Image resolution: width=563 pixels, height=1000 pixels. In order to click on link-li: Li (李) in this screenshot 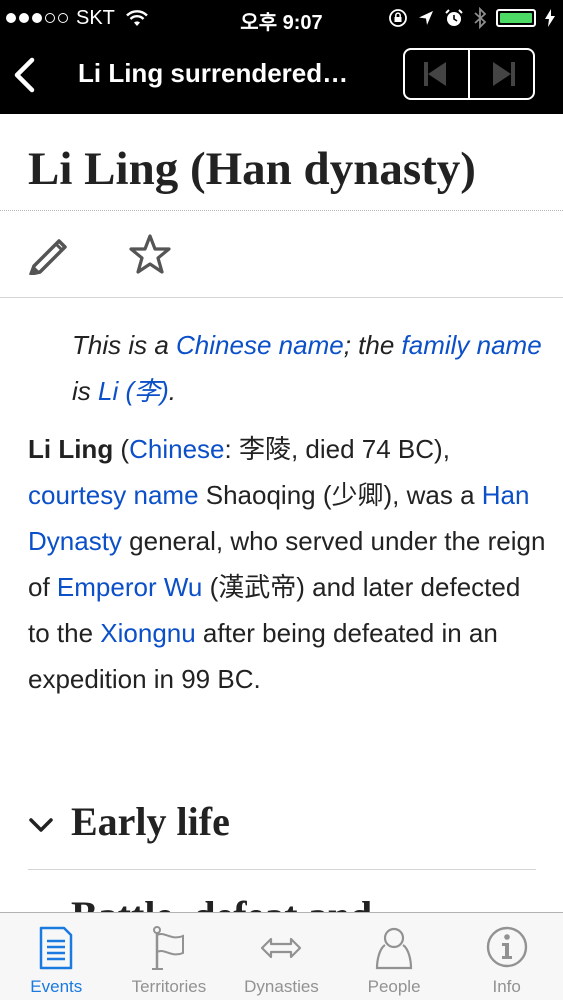, I will do `click(133, 391)`.